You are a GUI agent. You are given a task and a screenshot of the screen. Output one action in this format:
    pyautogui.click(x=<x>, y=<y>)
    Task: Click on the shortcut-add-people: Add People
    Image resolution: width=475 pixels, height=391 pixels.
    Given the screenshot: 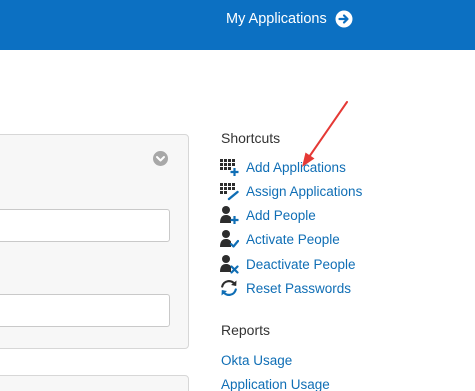 What is the action you would take?
    pyautogui.click(x=267, y=215)
    